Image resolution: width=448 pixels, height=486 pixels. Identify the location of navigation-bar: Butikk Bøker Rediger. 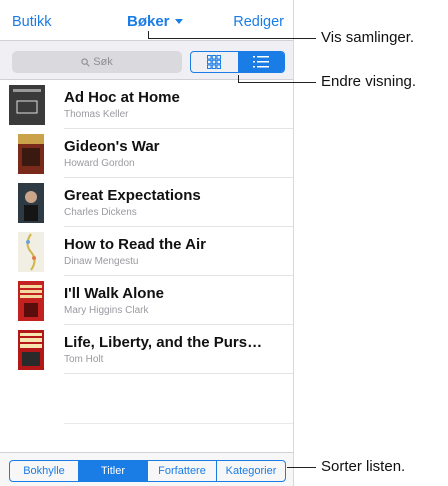
(146, 20).